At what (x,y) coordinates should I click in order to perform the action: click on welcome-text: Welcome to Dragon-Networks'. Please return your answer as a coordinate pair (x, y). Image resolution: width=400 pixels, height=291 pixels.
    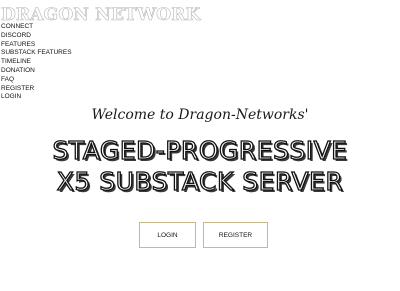
    Looking at the image, I should click on (200, 115).